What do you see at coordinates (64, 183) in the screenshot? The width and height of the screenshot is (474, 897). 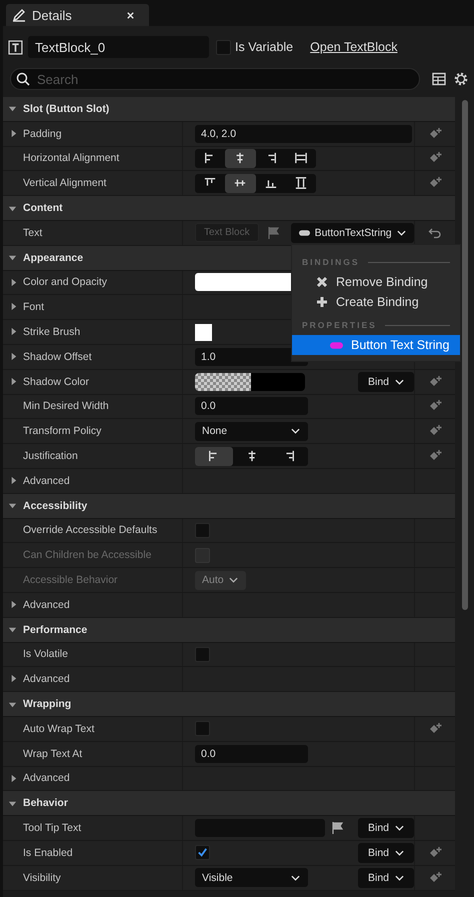 I see `property-label: Vertical Alignment` at bounding box center [64, 183].